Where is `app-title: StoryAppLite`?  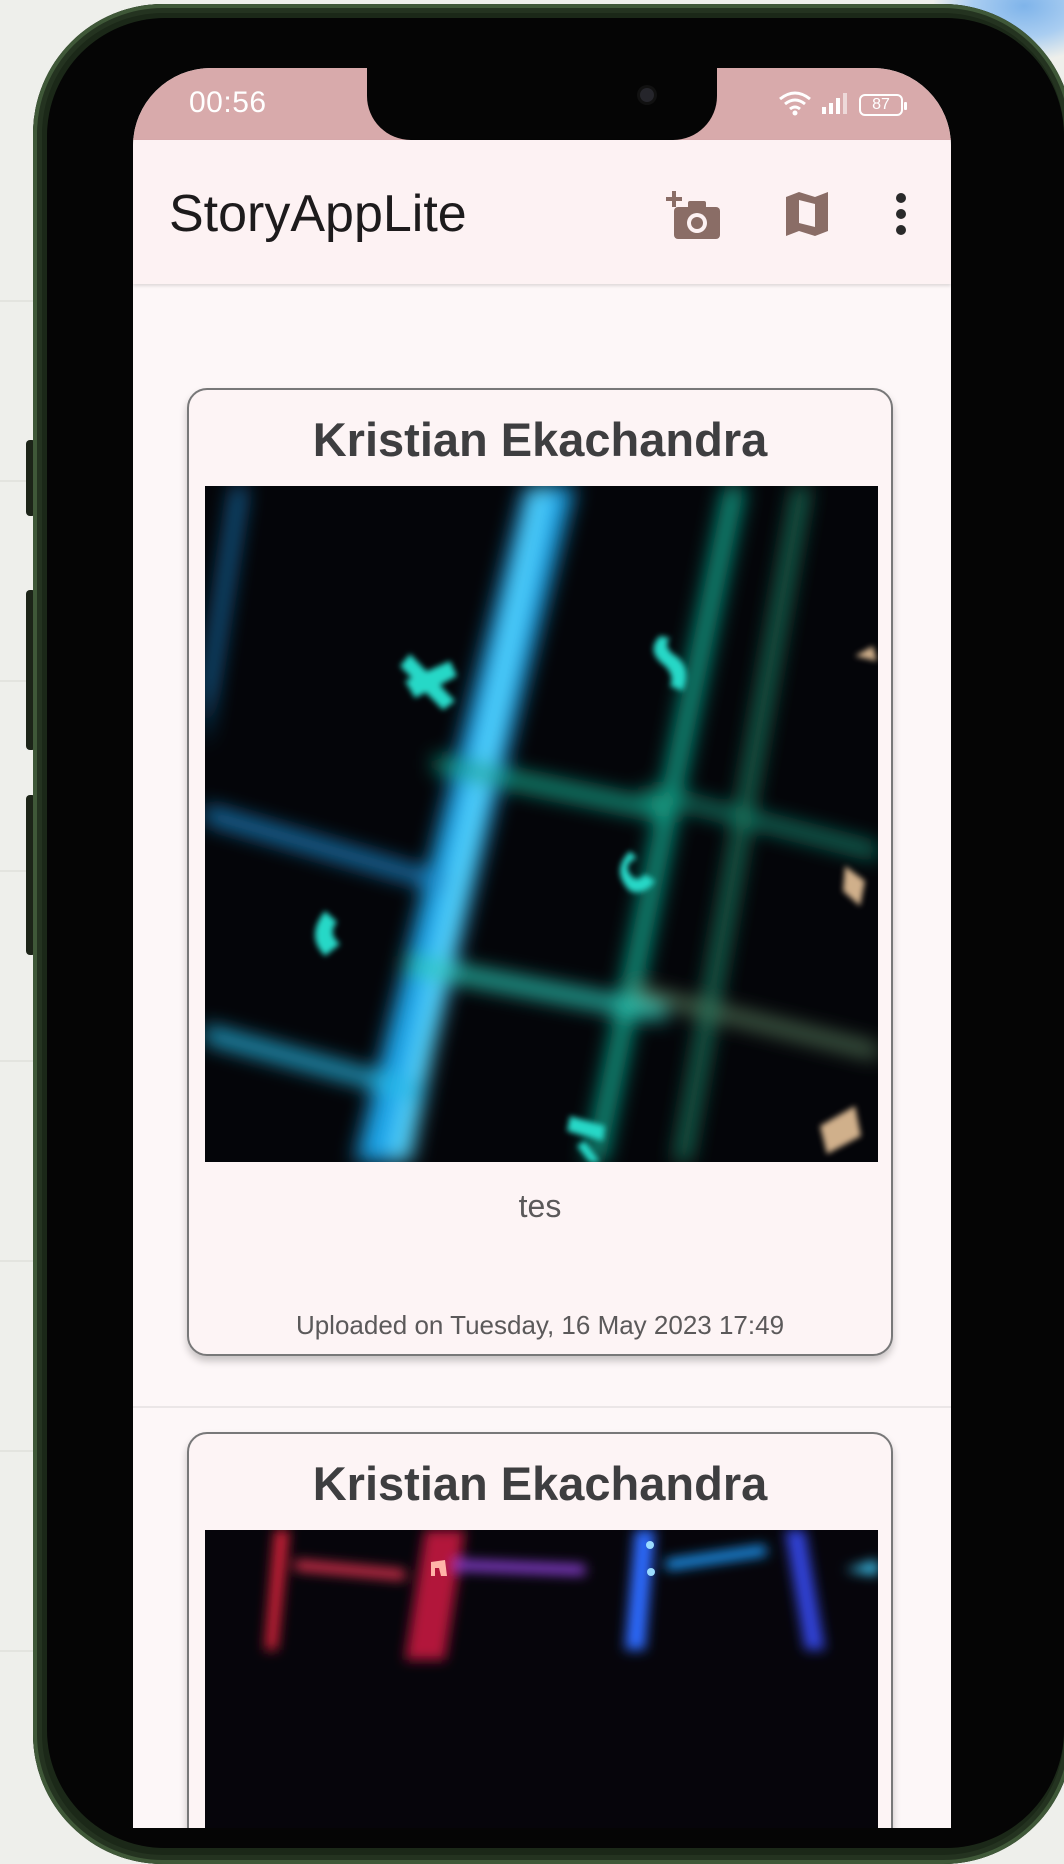
app-title: StoryAppLite is located at coordinates (318, 214).